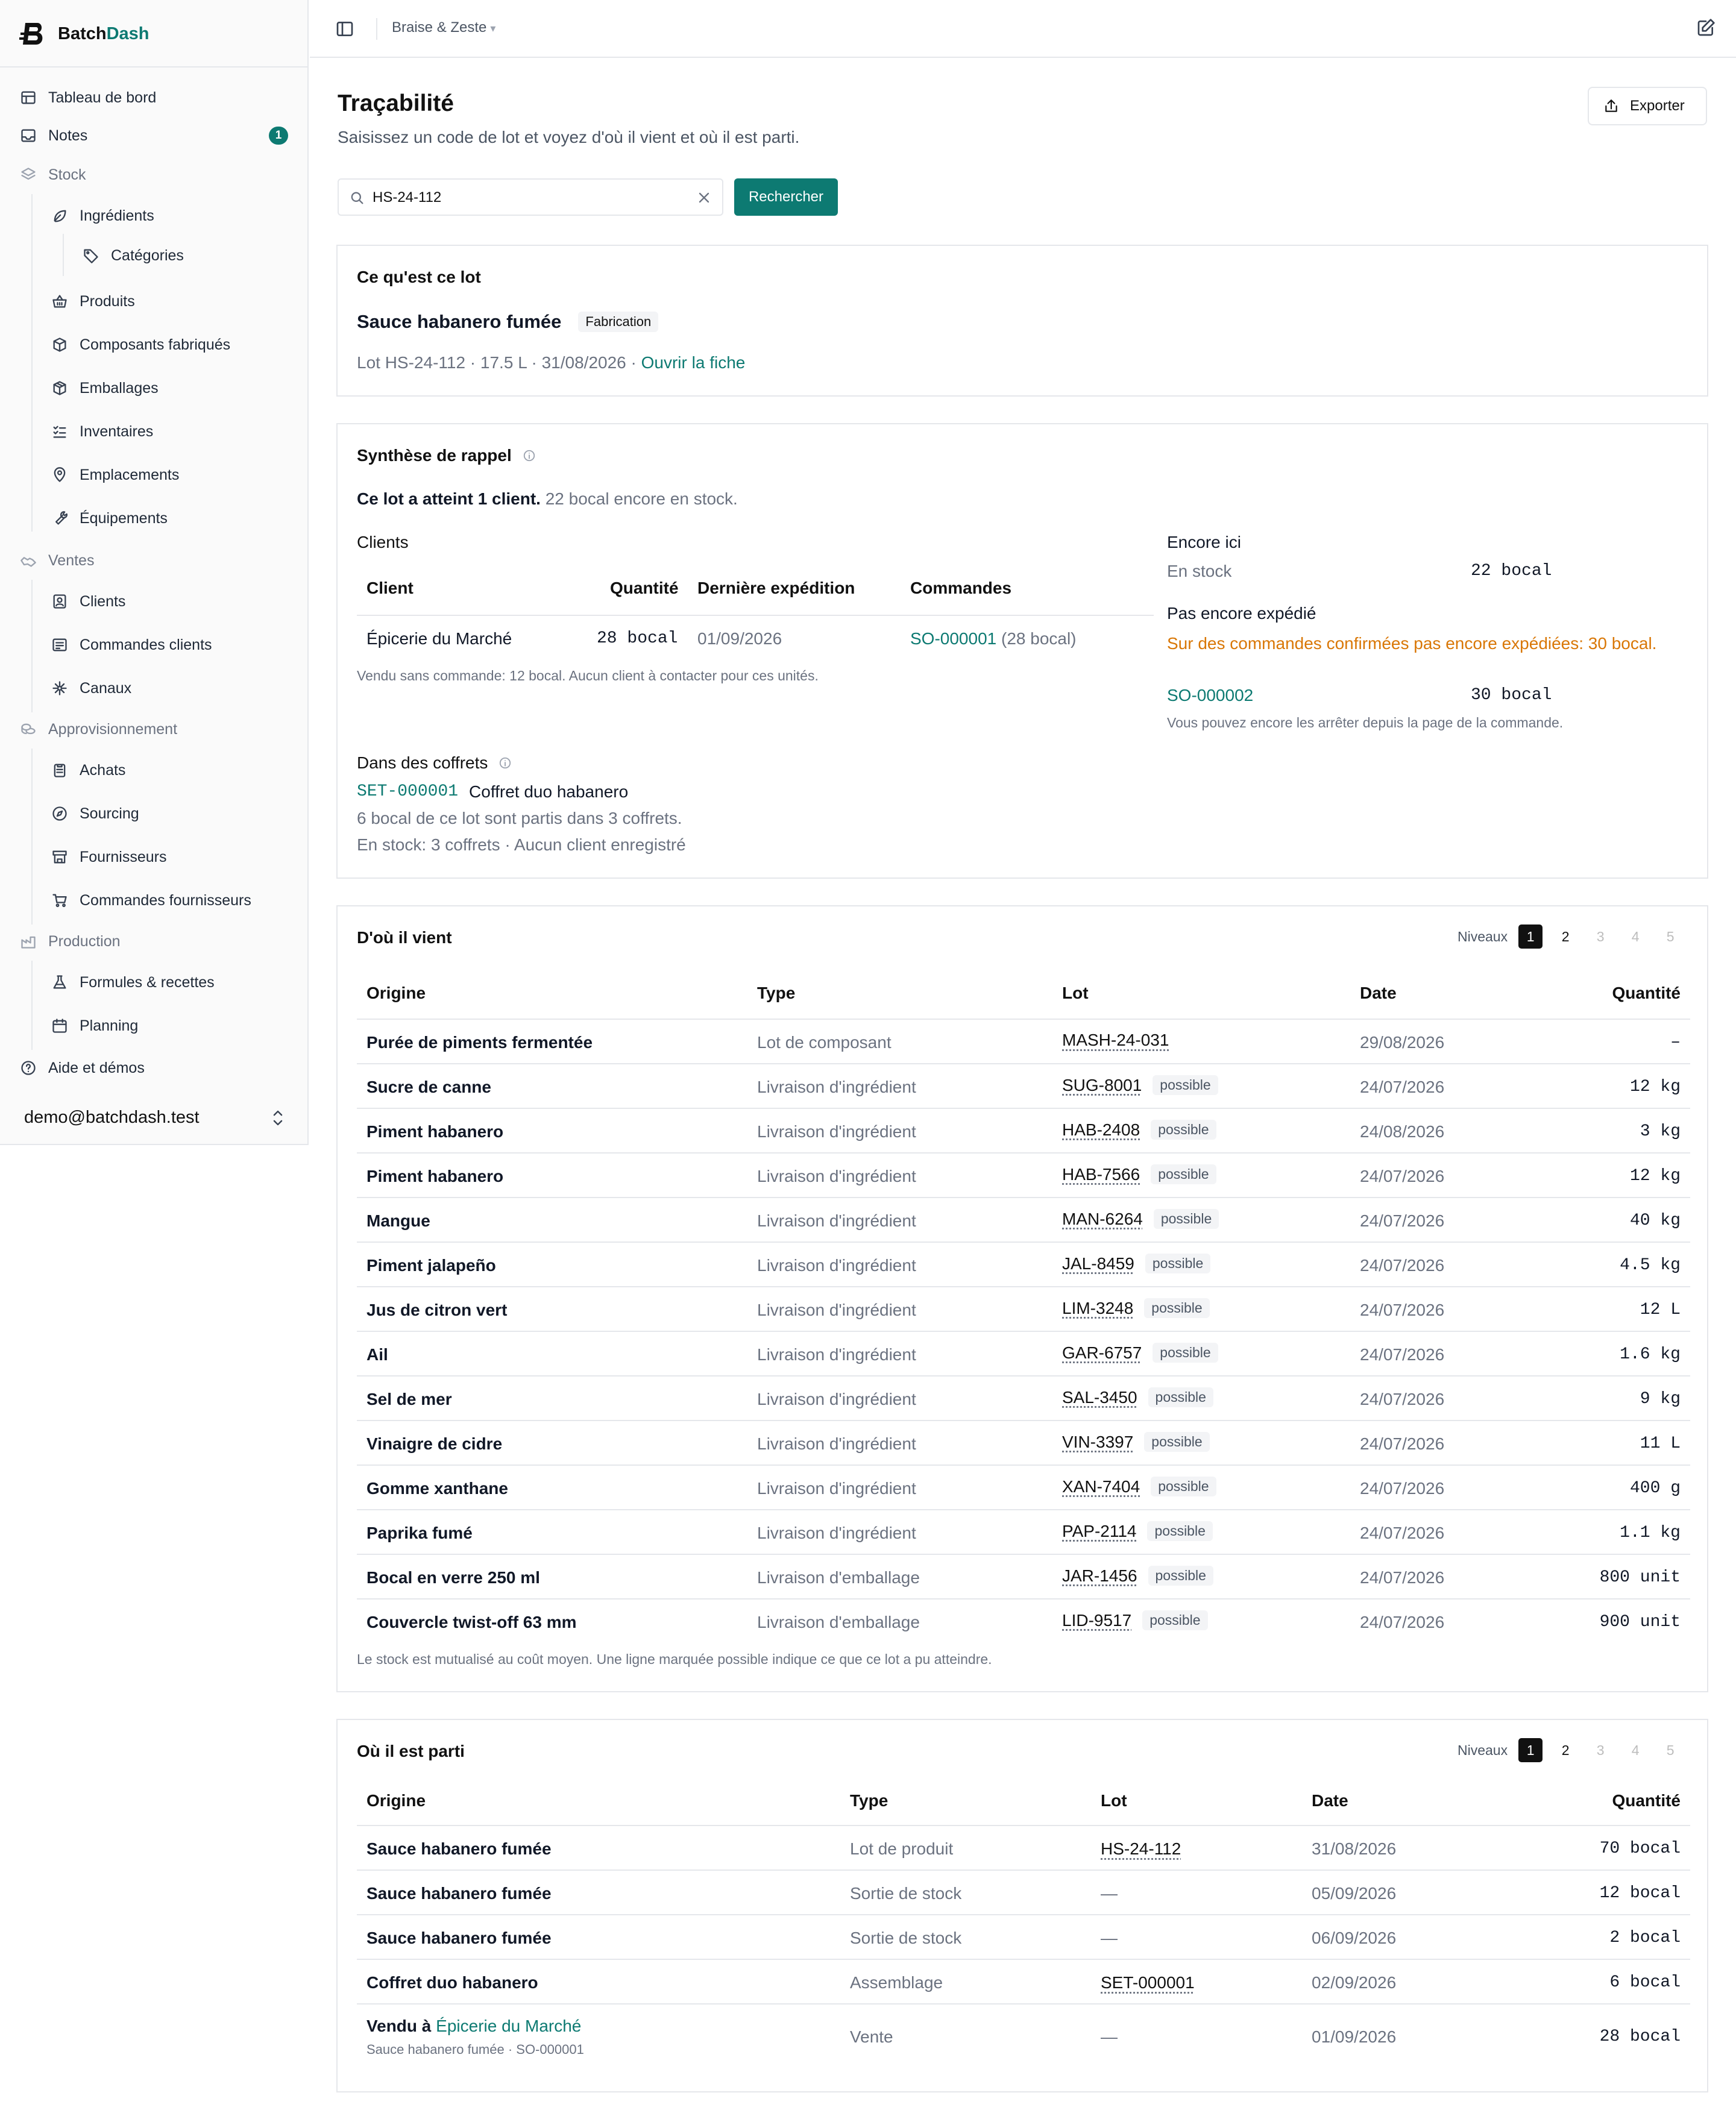  I want to click on lot-link: SUG-8001, so click(1102, 1085).